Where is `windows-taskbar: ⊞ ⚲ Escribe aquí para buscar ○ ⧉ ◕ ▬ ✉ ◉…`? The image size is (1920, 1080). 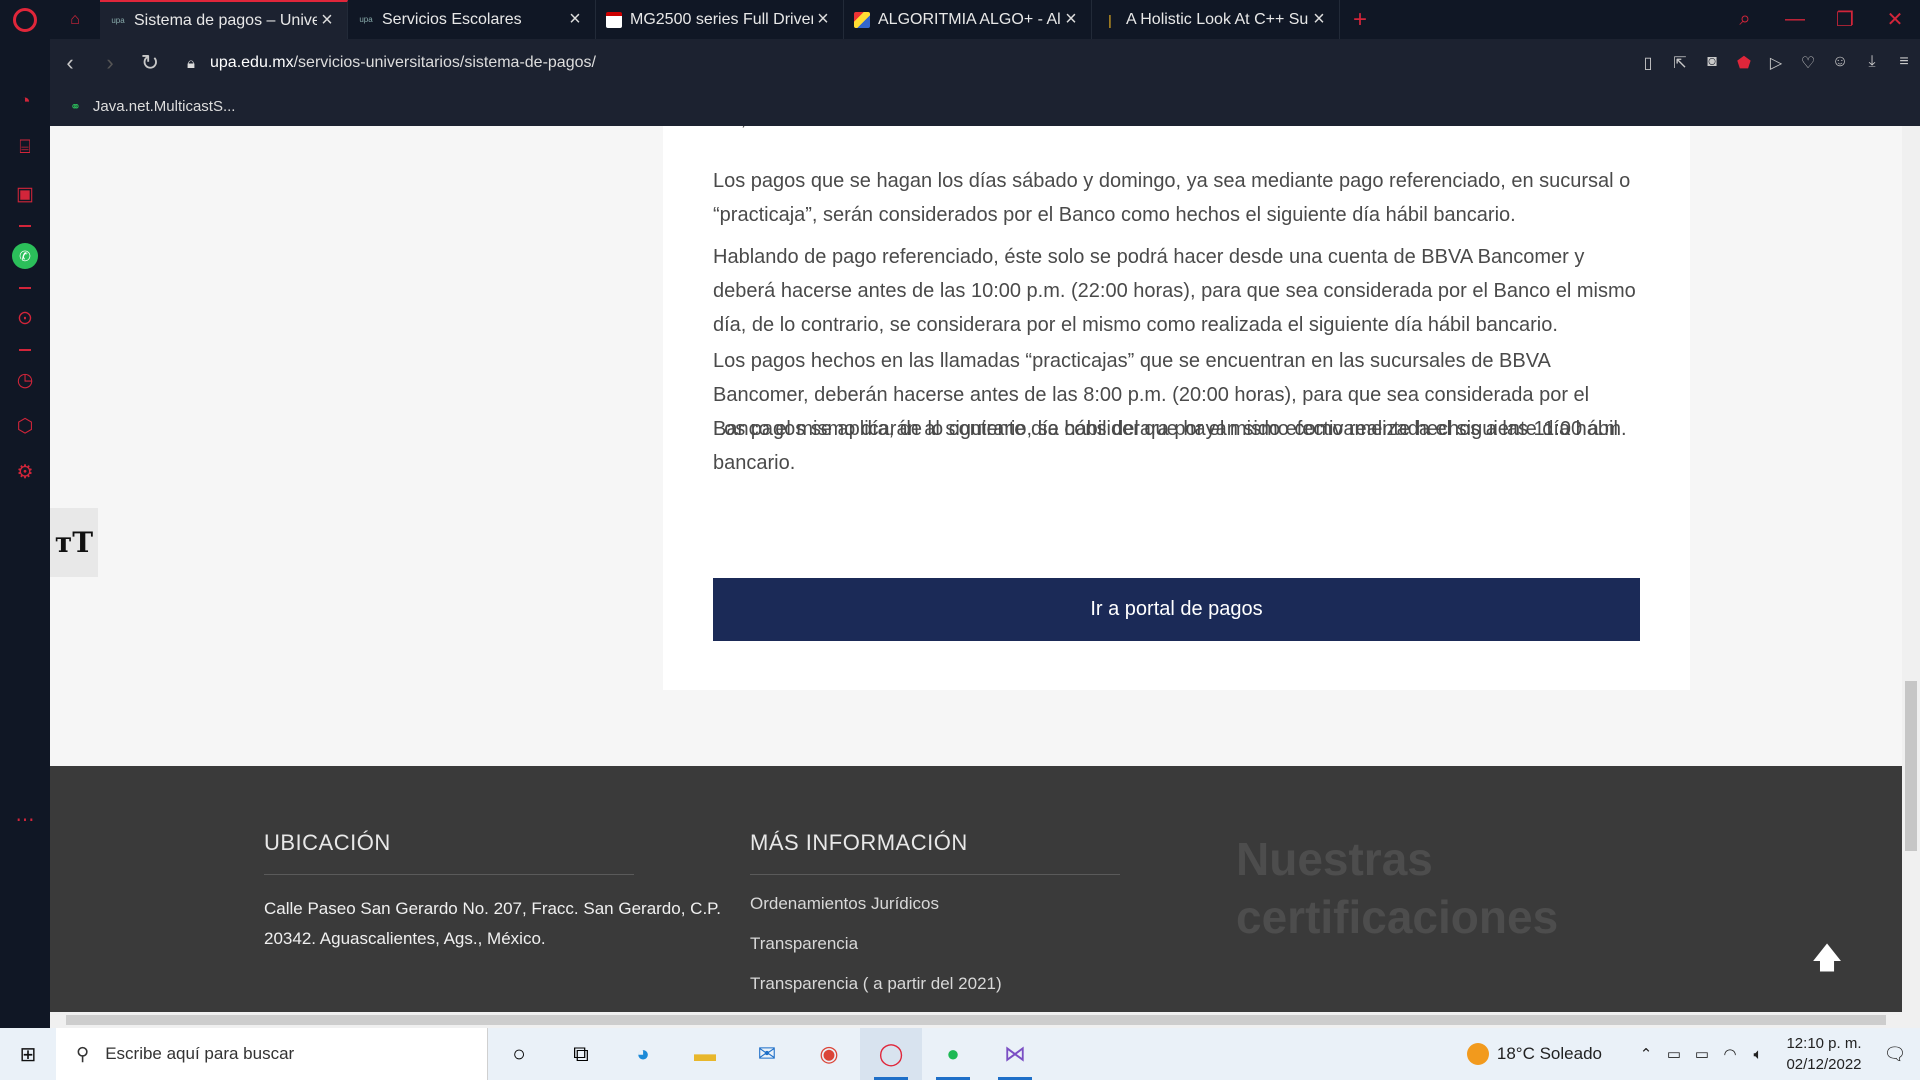
windows-taskbar: ⊞ ⚲ Escribe aquí para buscar ○ ⧉ ◕ ▬ ✉ ◉… is located at coordinates (960, 1054).